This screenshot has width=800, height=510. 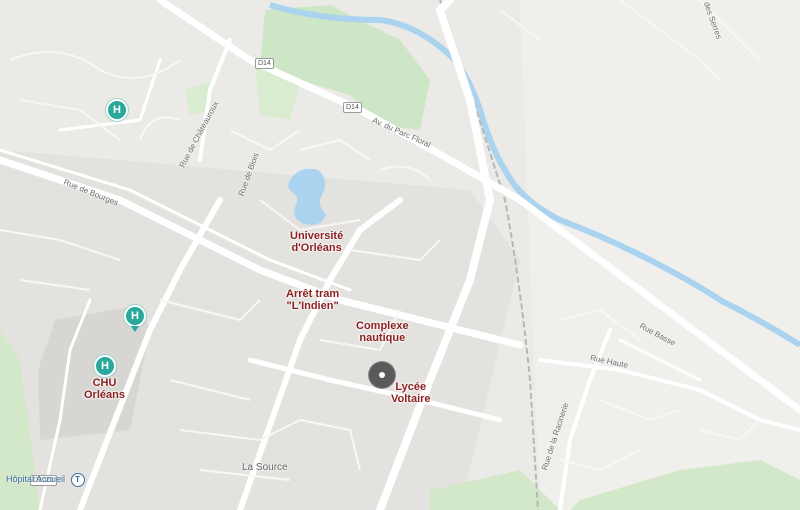 I want to click on poi-lycee-voltaire: Lycée Voltaire, so click(x=411, y=393).